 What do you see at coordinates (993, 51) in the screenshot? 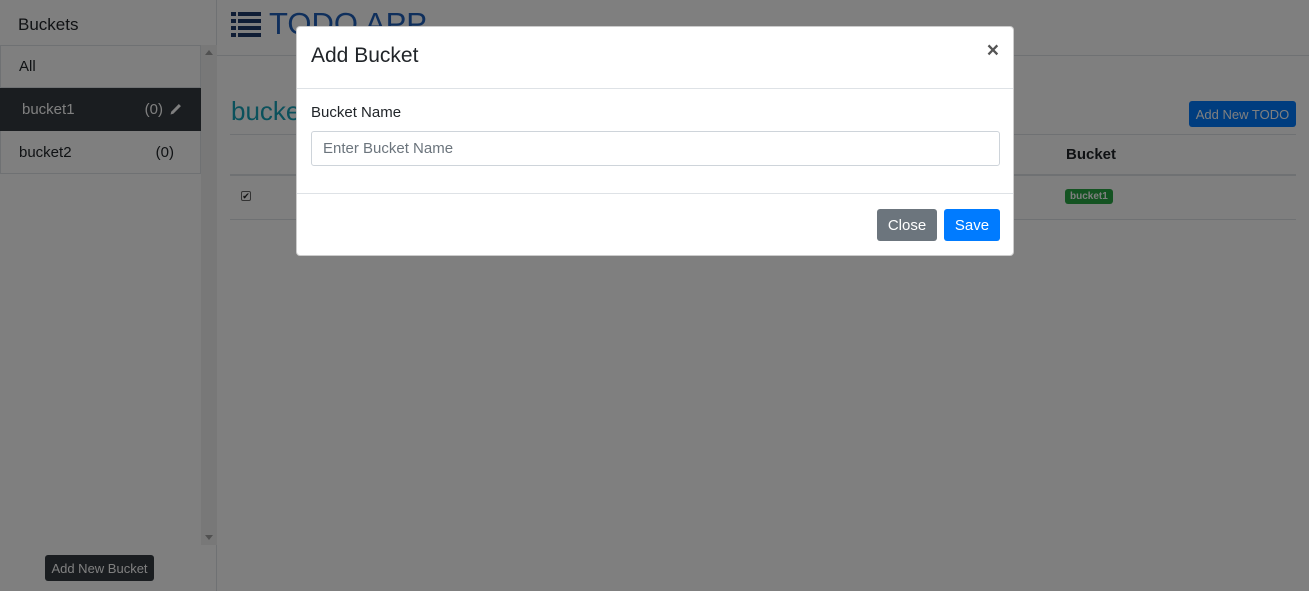
I see `close-icon: ×` at bounding box center [993, 51].